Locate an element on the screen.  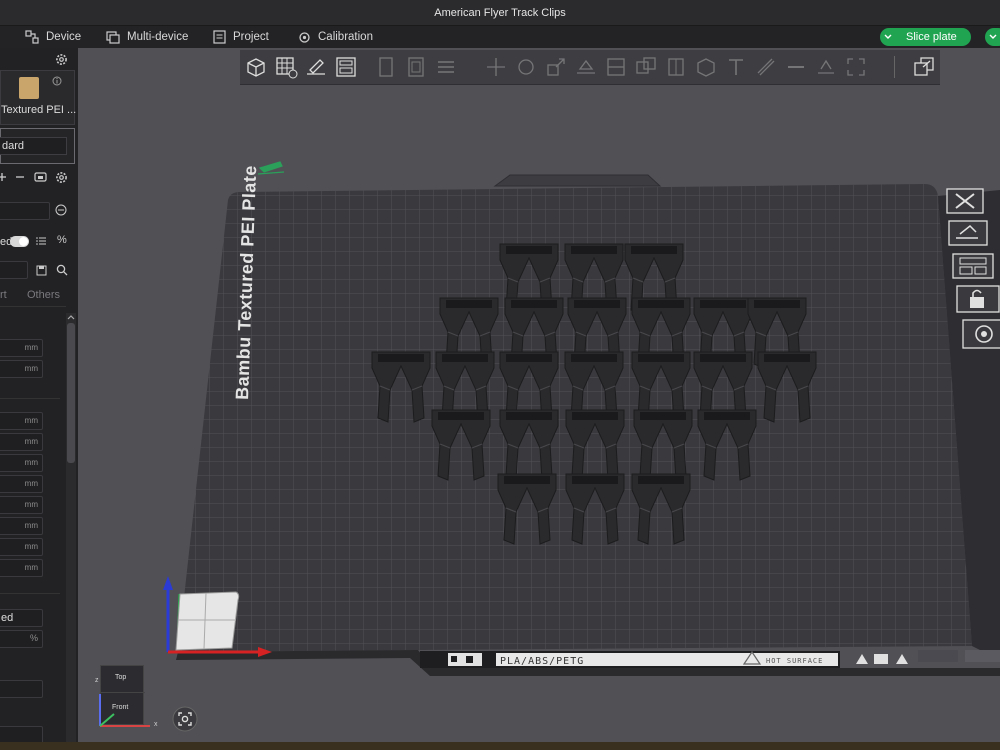
filament-field is located at coordinates (25, 211).